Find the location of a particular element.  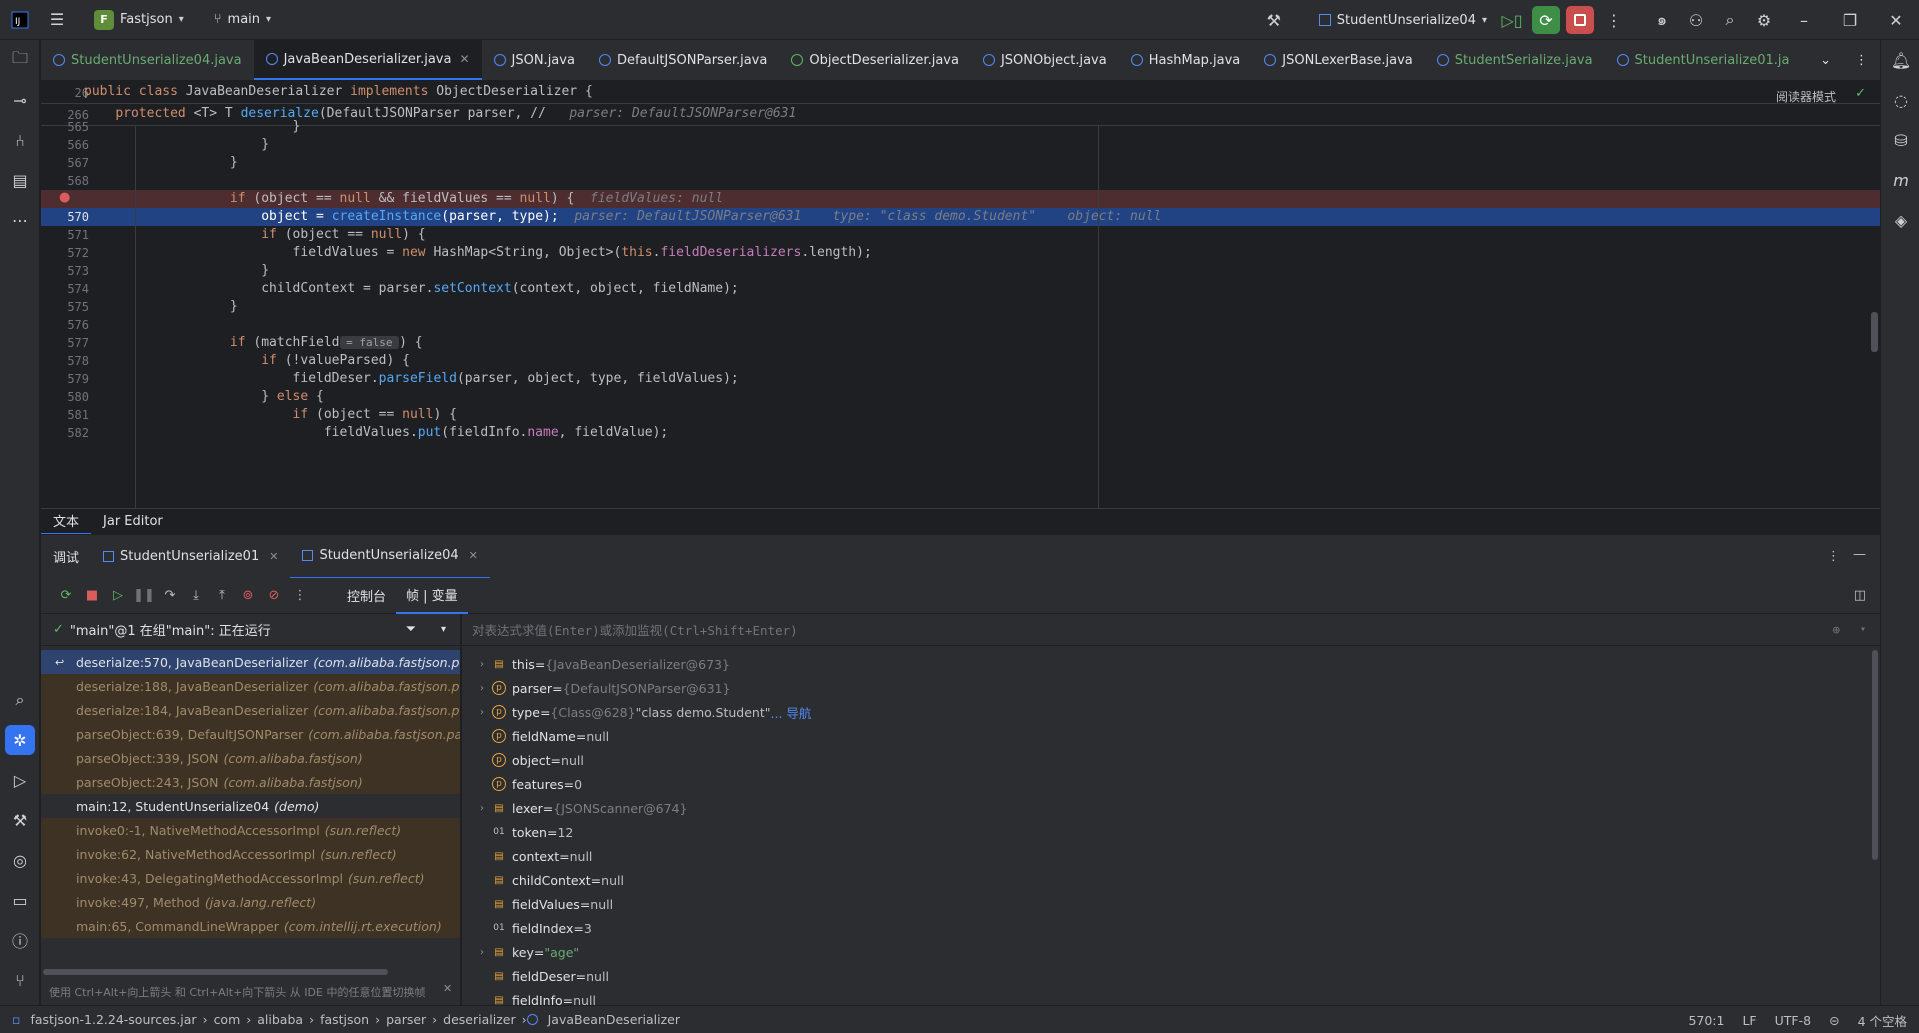

stop-icon is located at coordinates (1580, 20).